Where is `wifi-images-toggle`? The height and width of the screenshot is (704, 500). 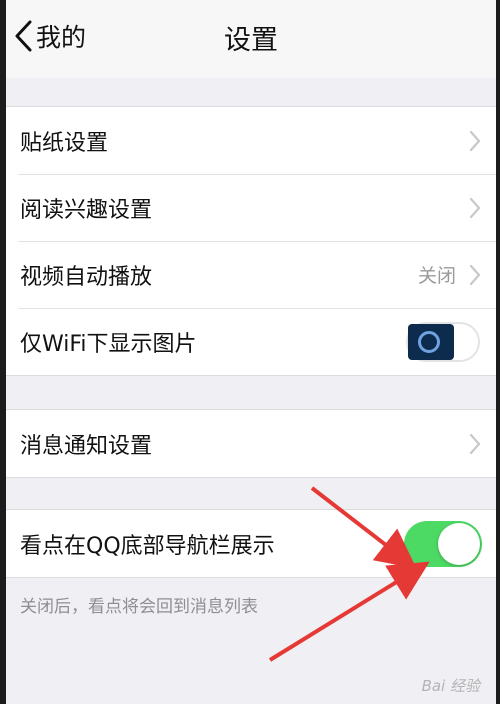 wifi-images-toggle is located at coordinates (443, 341).